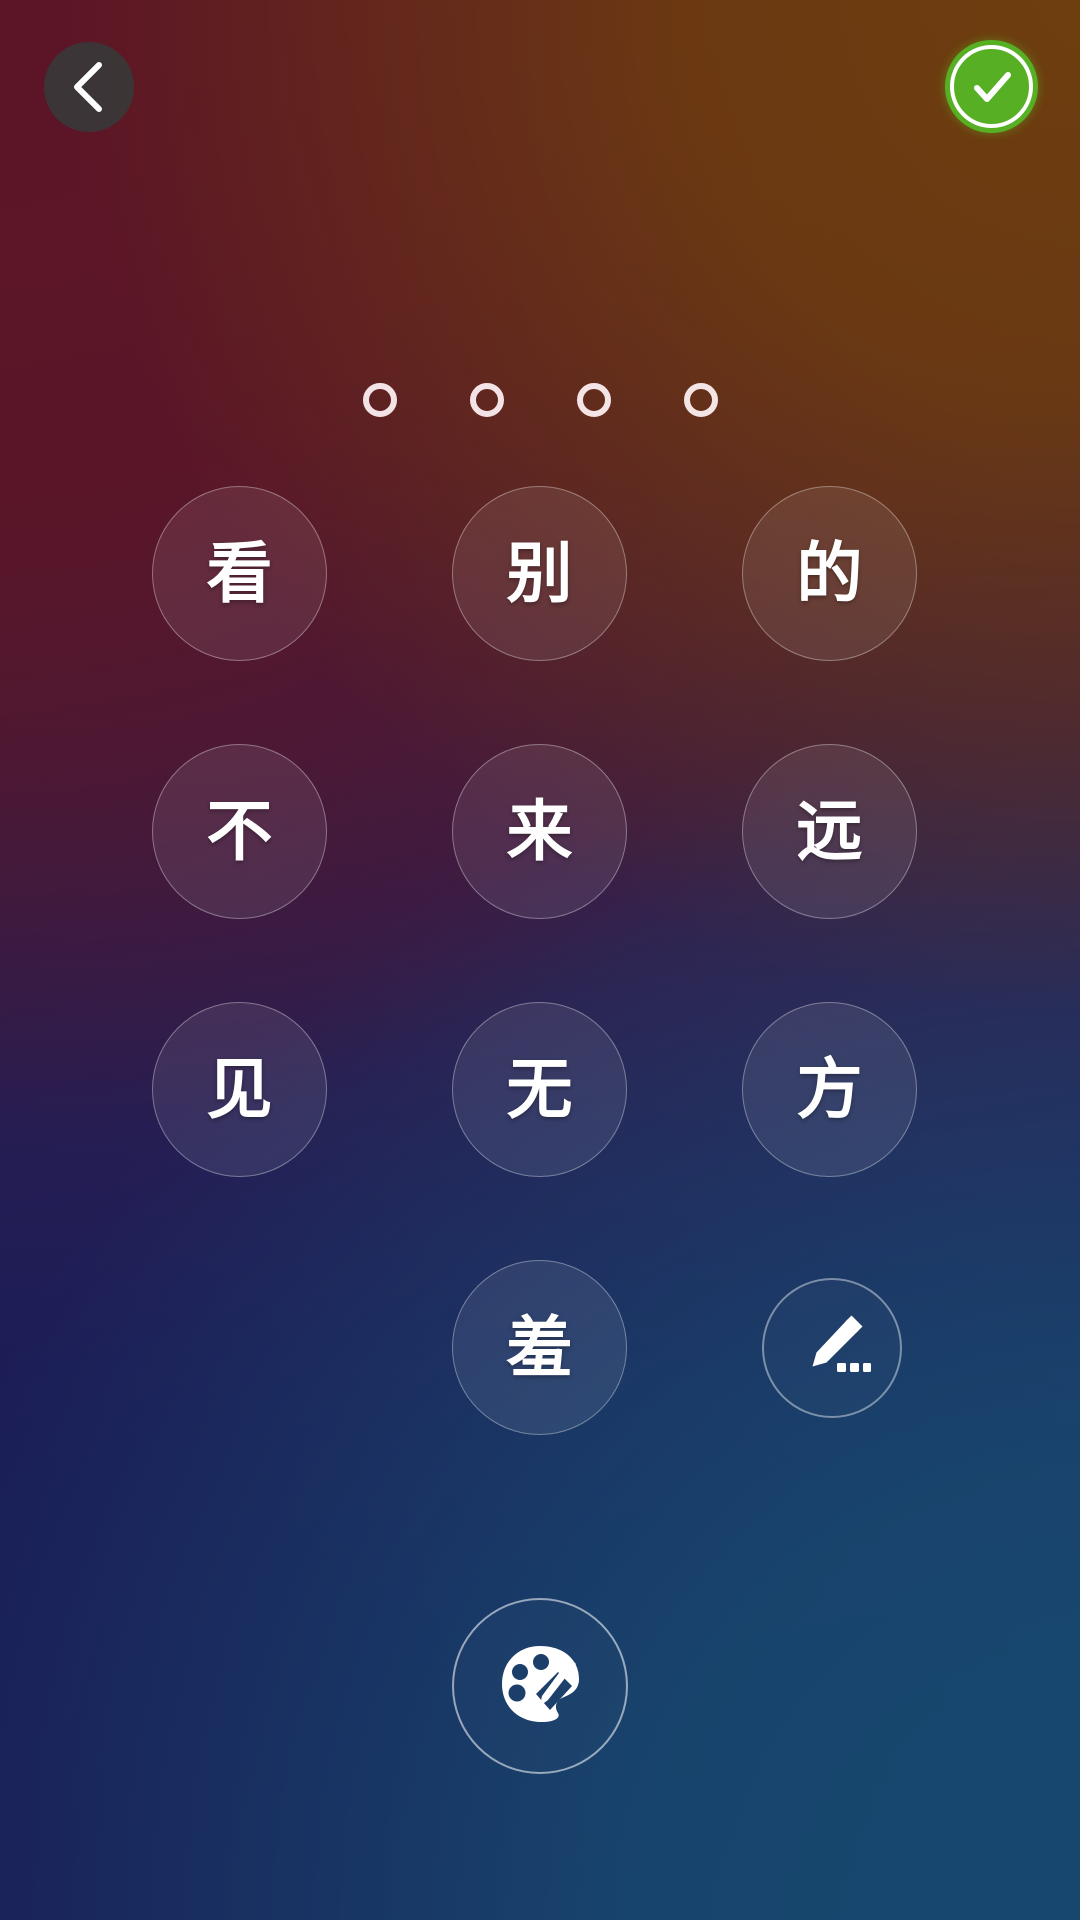 This screenshot has height=1920, width=1080. I want to click on confirm-button, so click(991, 86).